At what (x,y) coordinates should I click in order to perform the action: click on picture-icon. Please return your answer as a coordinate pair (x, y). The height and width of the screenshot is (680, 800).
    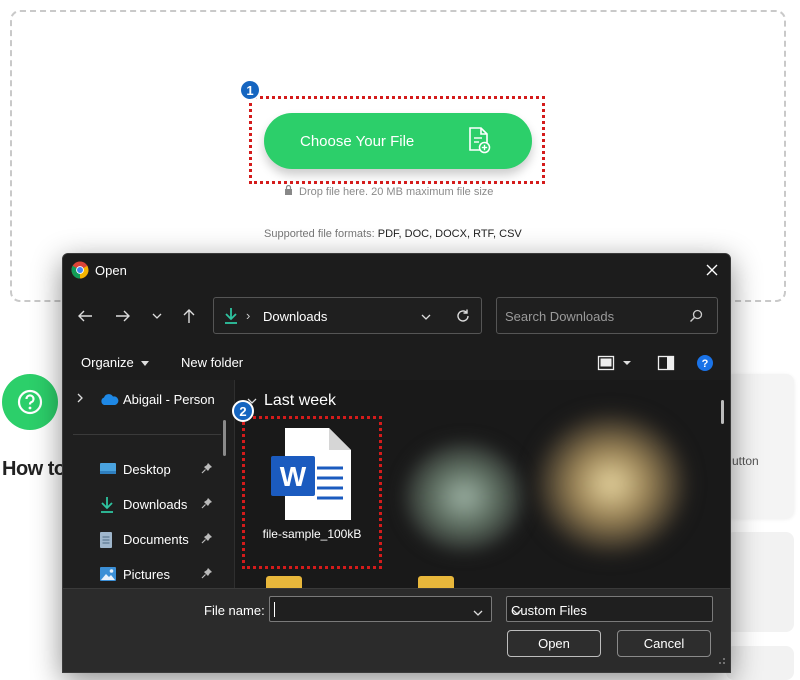
    Looking at the image, I should click on (108, 575).